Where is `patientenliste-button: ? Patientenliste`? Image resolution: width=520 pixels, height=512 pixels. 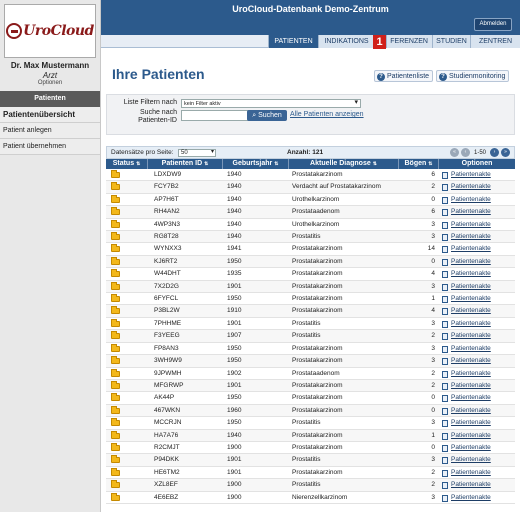
patientenliste-button: ? Patientenliste is located at coordinates (404, 76).